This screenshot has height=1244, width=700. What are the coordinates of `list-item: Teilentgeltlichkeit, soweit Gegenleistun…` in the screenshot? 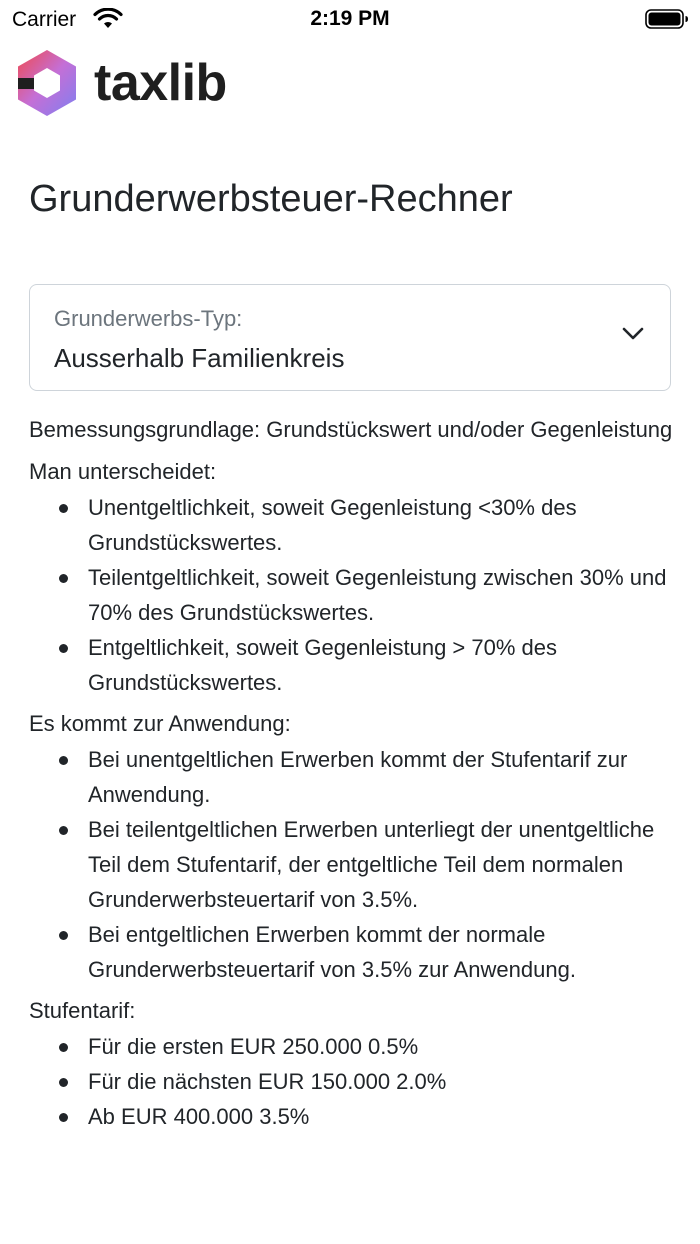 It's located at (351, 595).